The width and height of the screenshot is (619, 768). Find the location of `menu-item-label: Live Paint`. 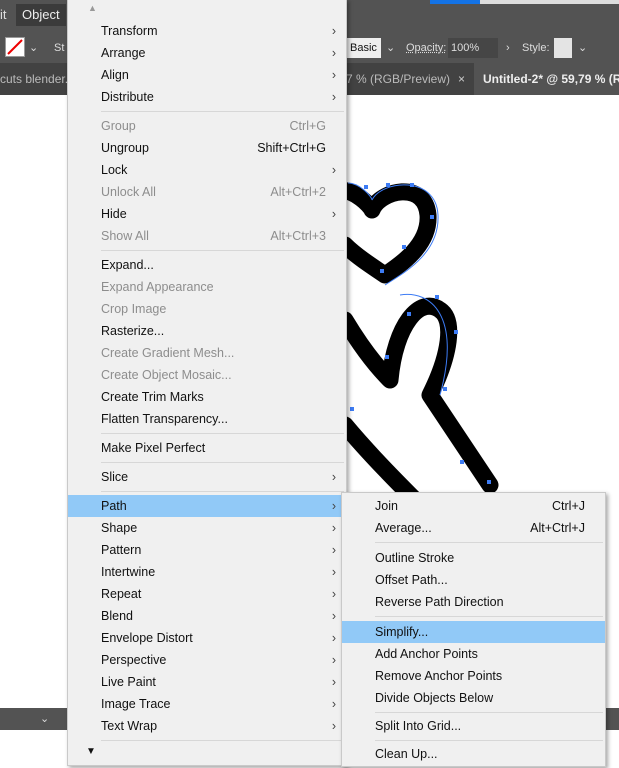

menu-item-label: Live Paint is located at coordinates (128, 682).